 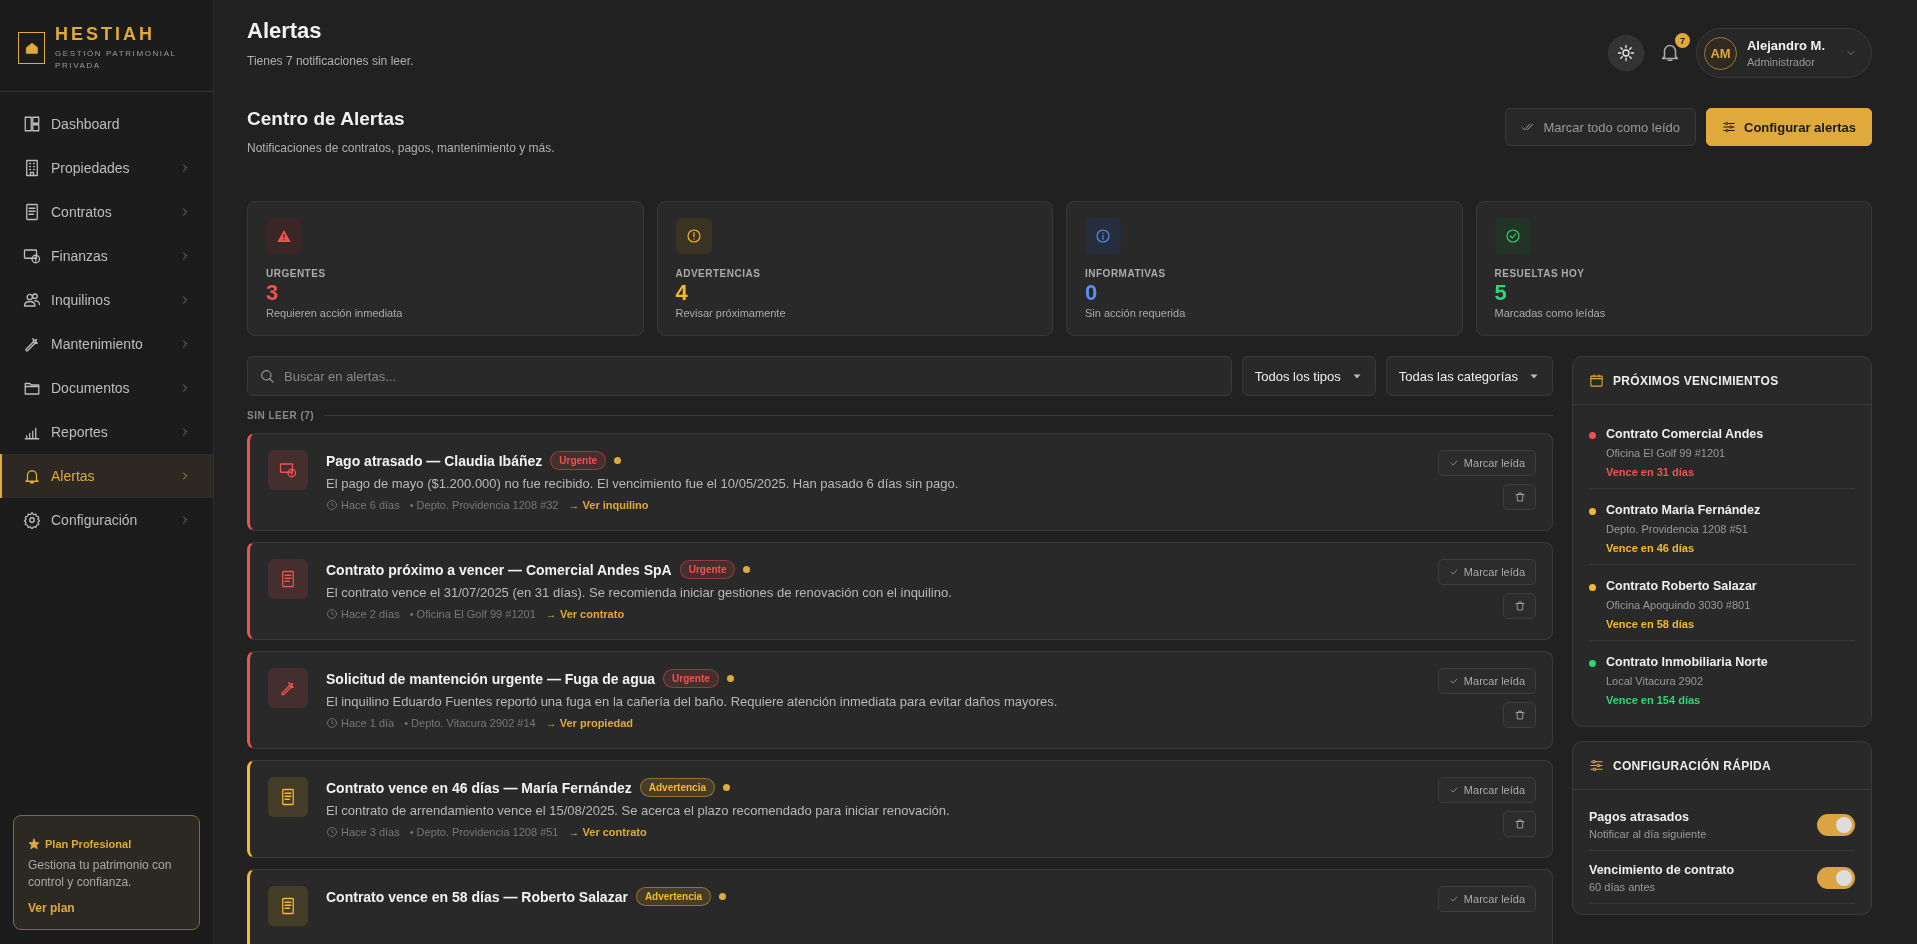 I want to click on stat-label: ADVERTENCIAS, so click(x=718, y=273).